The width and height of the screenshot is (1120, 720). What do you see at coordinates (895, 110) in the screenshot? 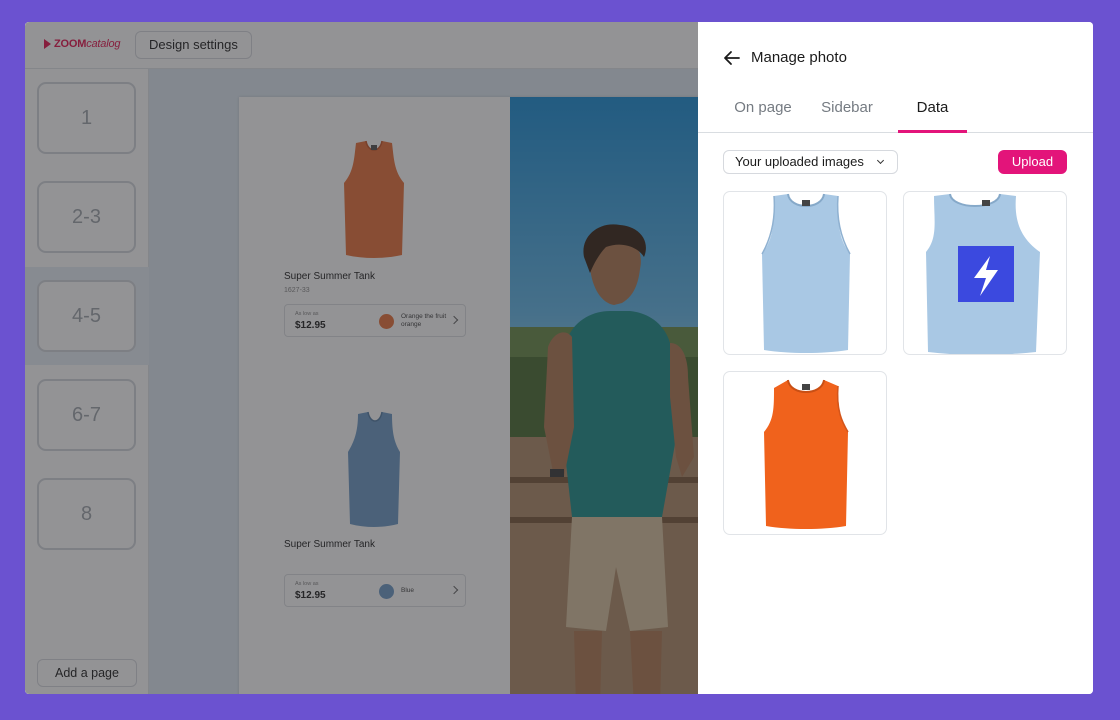
I see `panel-tabs: On page Sidebar Data` at bounding box center [895, 110].